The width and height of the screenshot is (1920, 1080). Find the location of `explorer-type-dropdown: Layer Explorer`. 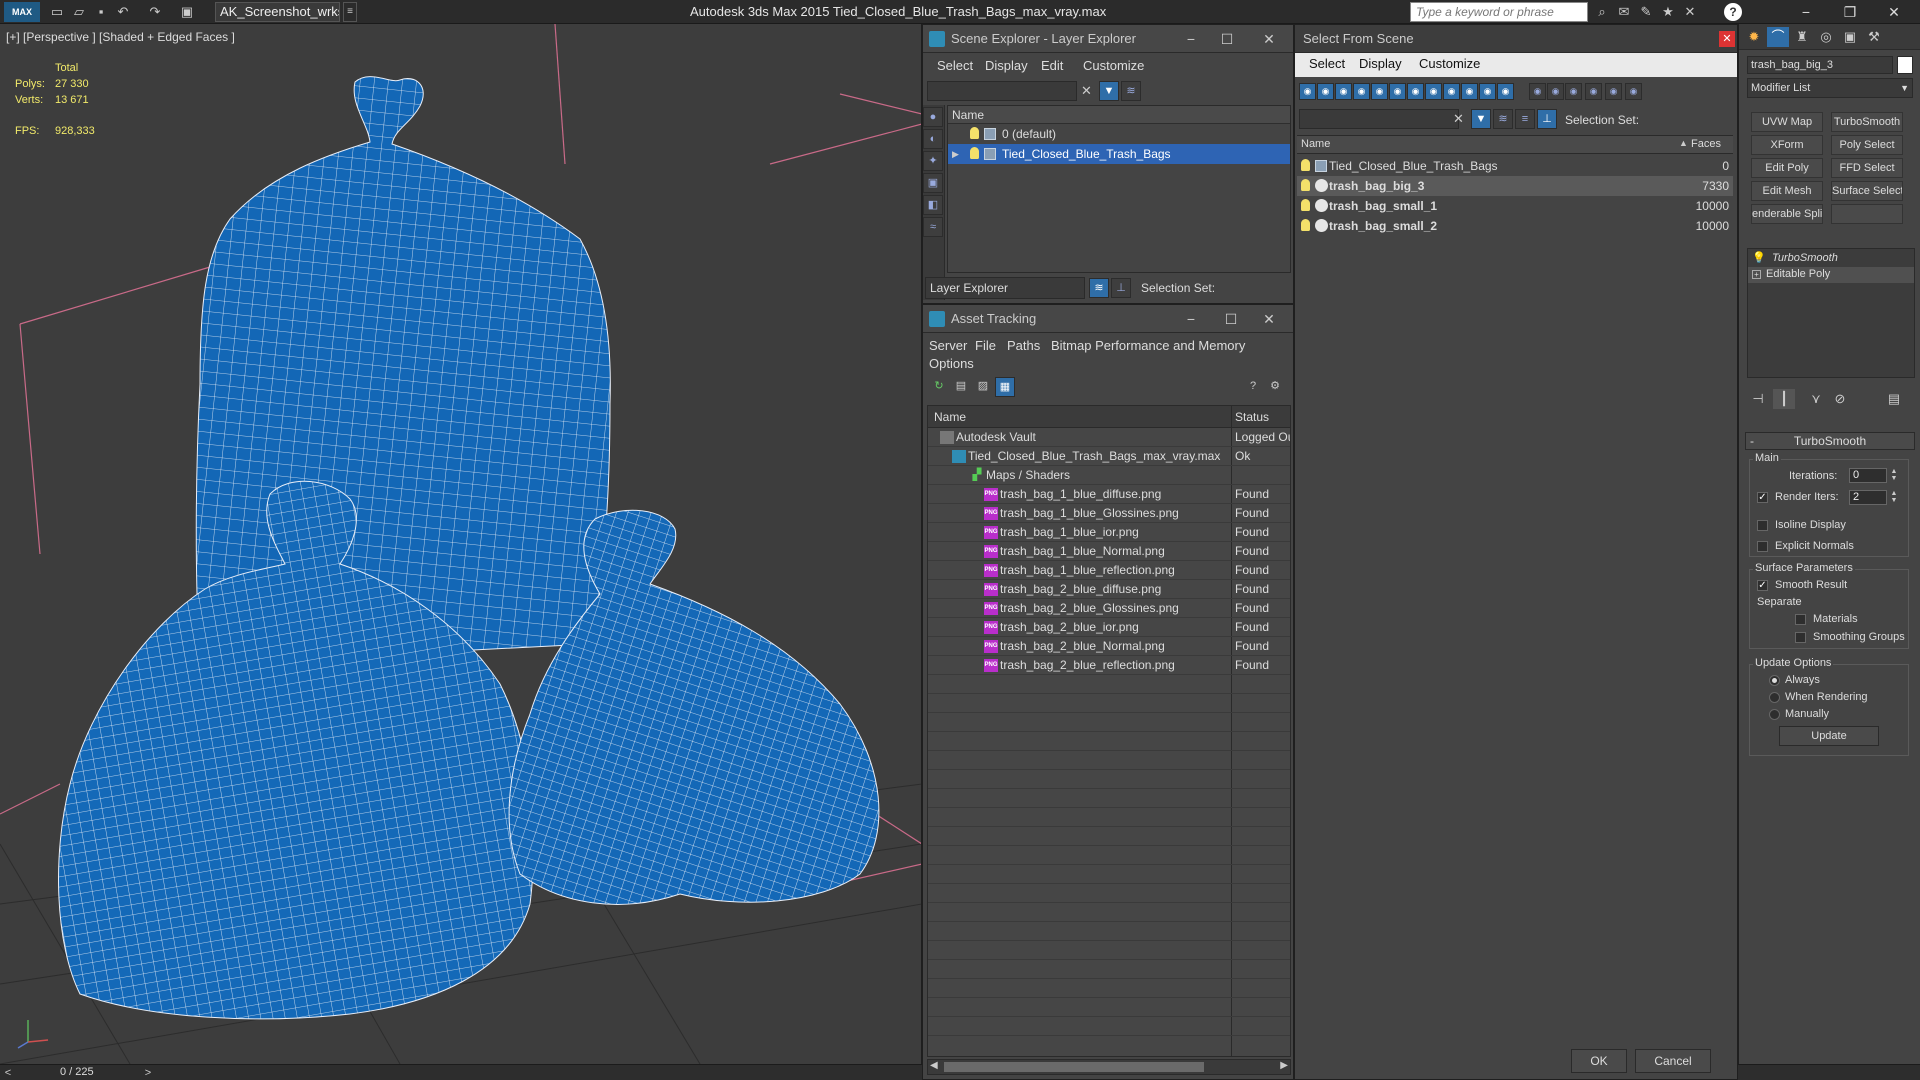

explorer-type-dropdown: Layer Explorer is located at coordinates (1005, 288).